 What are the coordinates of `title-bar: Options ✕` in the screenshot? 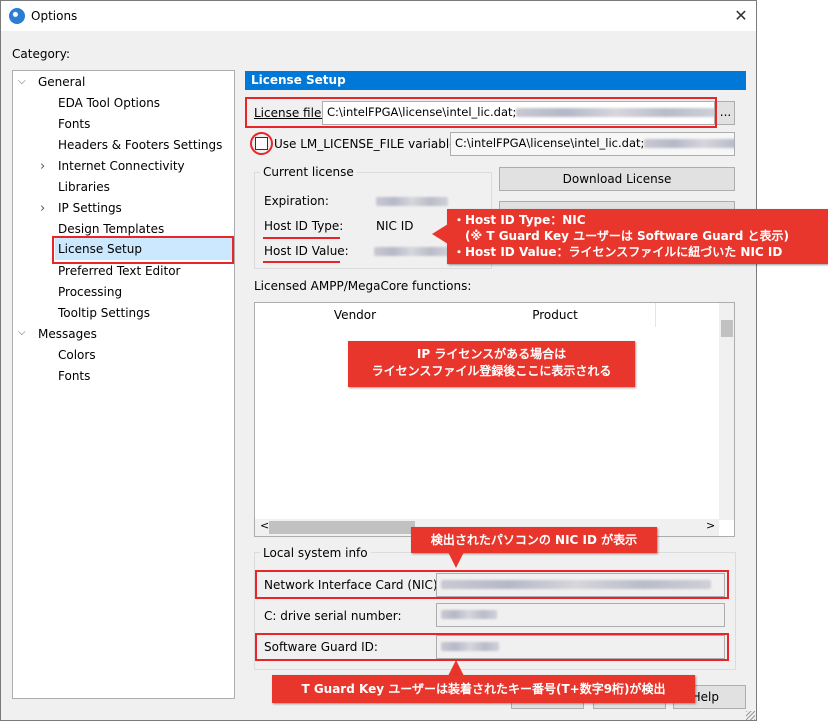 It's located at (378, 16).